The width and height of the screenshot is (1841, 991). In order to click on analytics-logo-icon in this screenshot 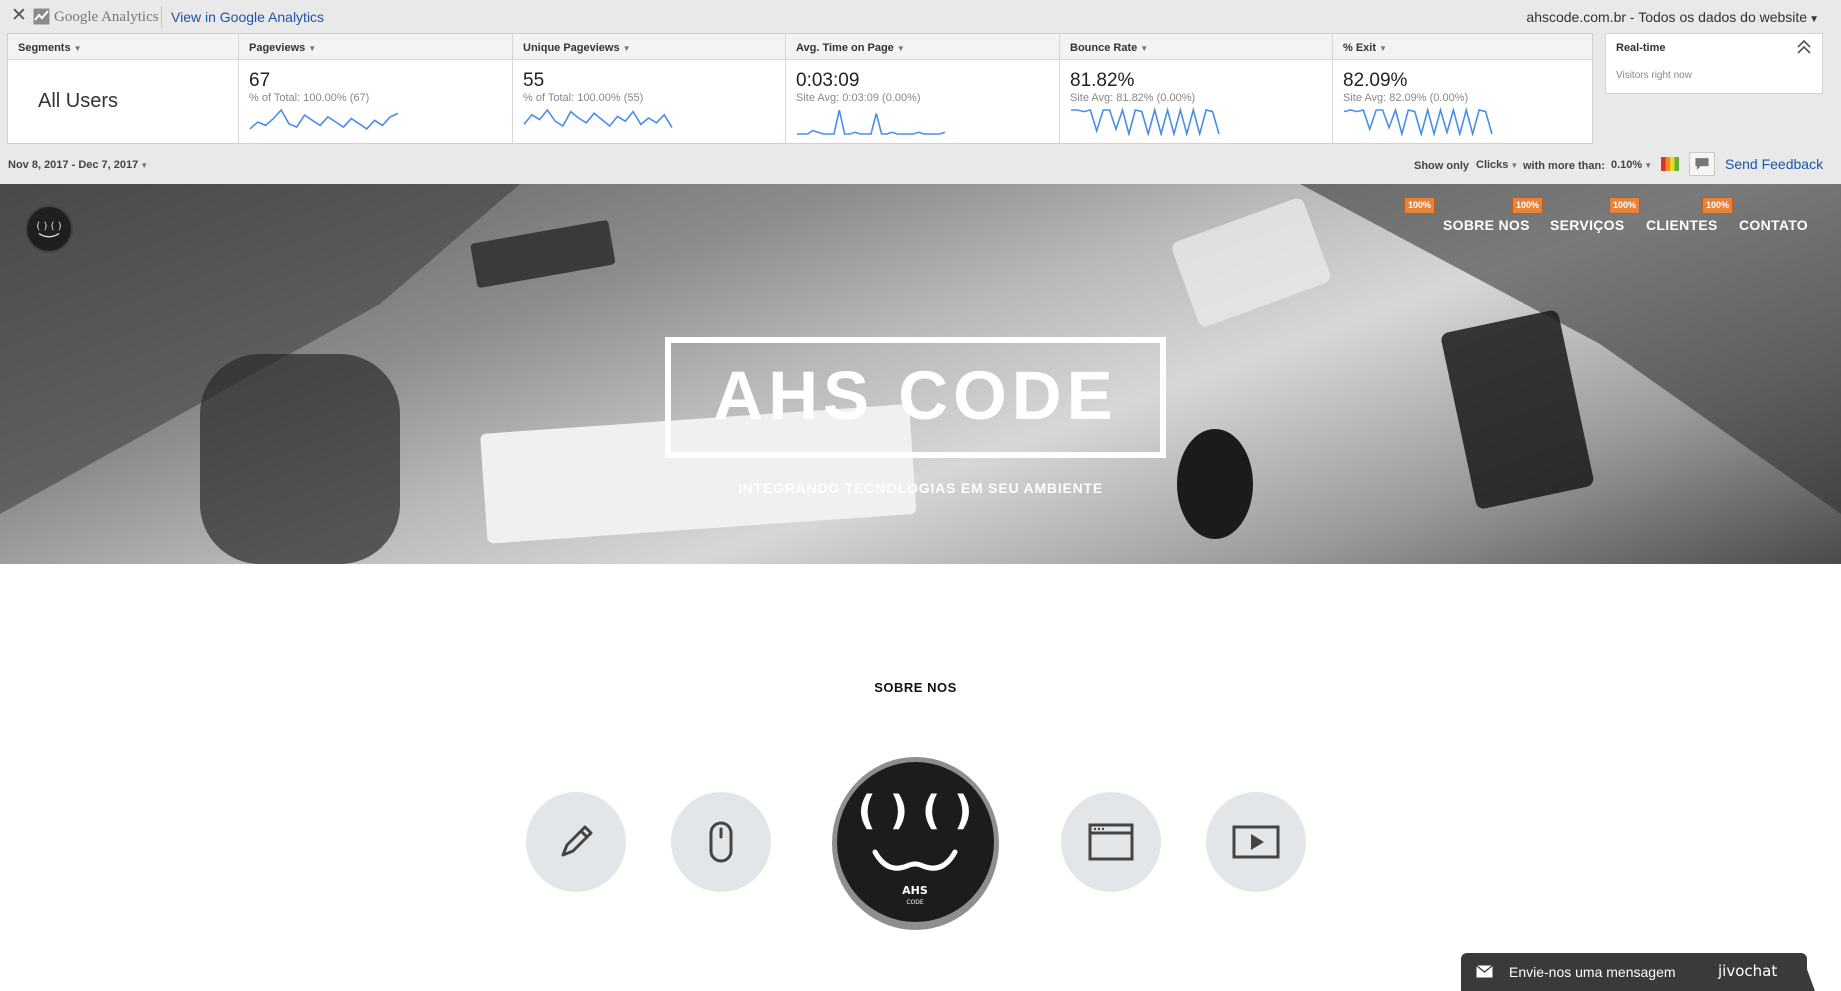, I will do `click(41, 16)`.